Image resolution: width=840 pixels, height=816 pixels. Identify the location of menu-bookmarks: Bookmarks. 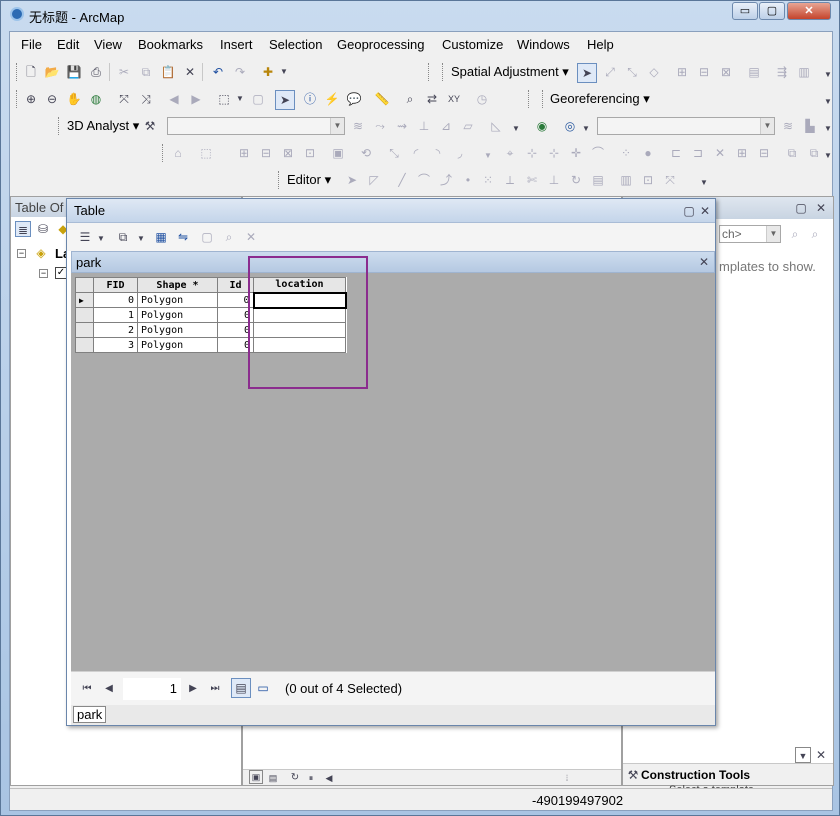
(170, 44).